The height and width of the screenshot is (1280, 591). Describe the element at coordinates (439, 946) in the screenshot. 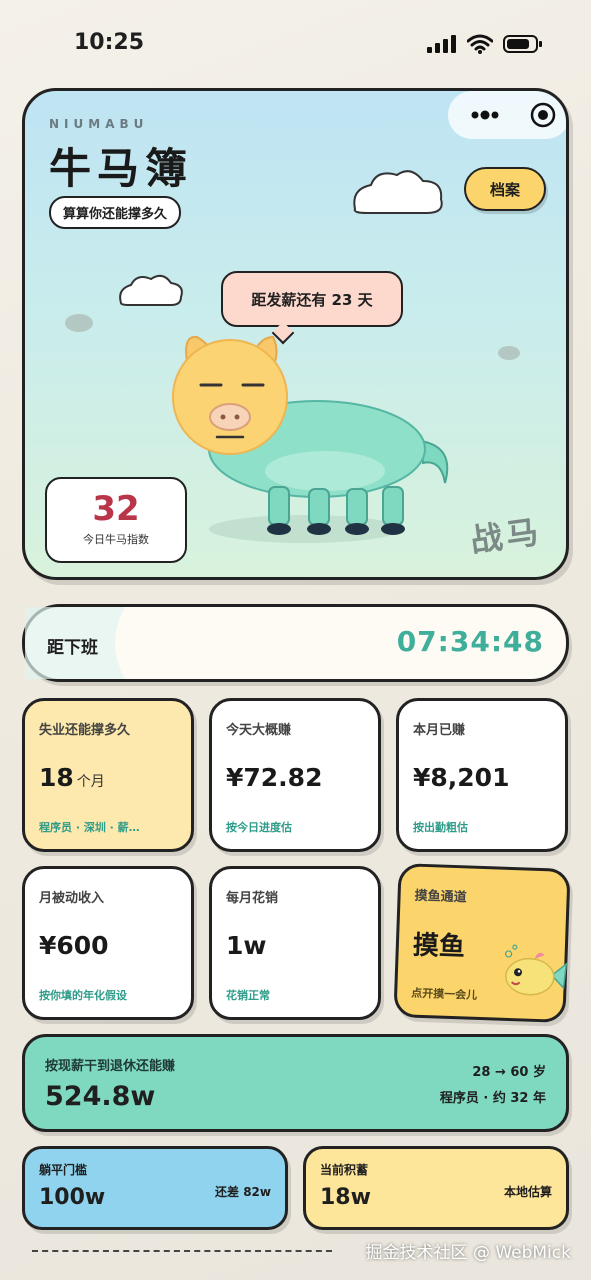

I see `card-value: 摸鱼` at that location.